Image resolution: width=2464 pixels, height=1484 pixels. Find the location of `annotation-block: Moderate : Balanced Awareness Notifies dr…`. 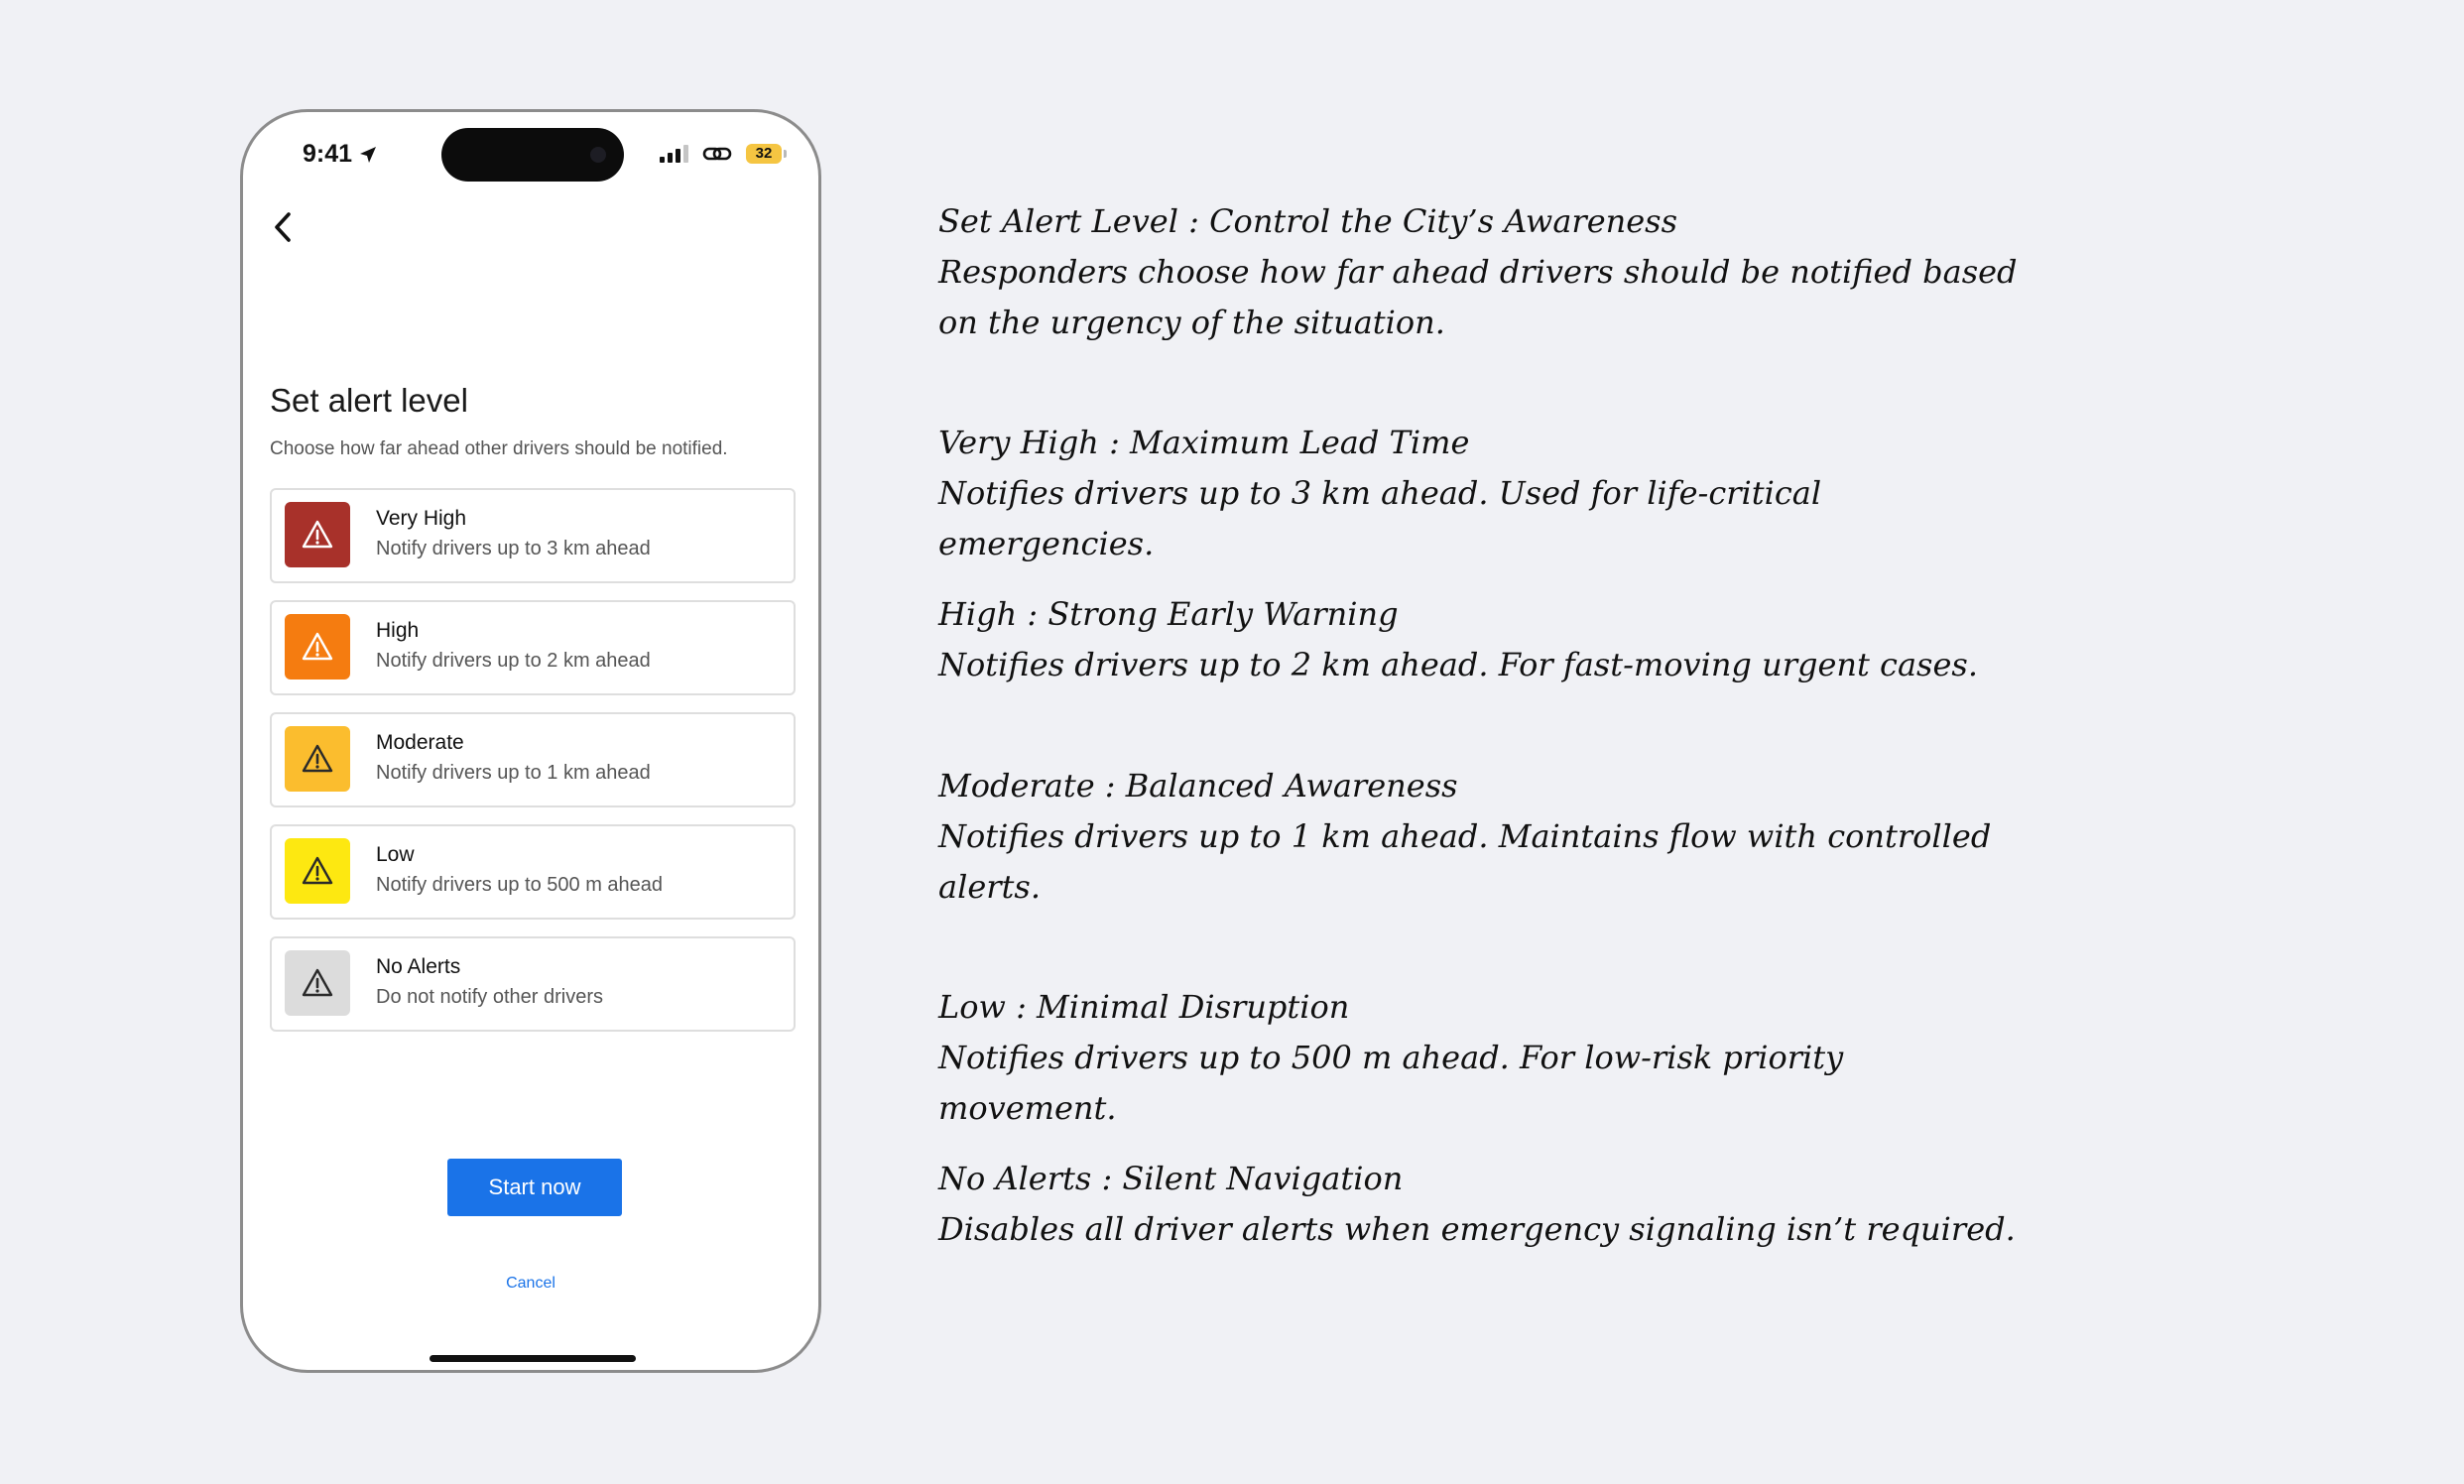

annotation-block: Moderate : Balanced Awareness Notifies dr… is located at coordinates (1484, 837).